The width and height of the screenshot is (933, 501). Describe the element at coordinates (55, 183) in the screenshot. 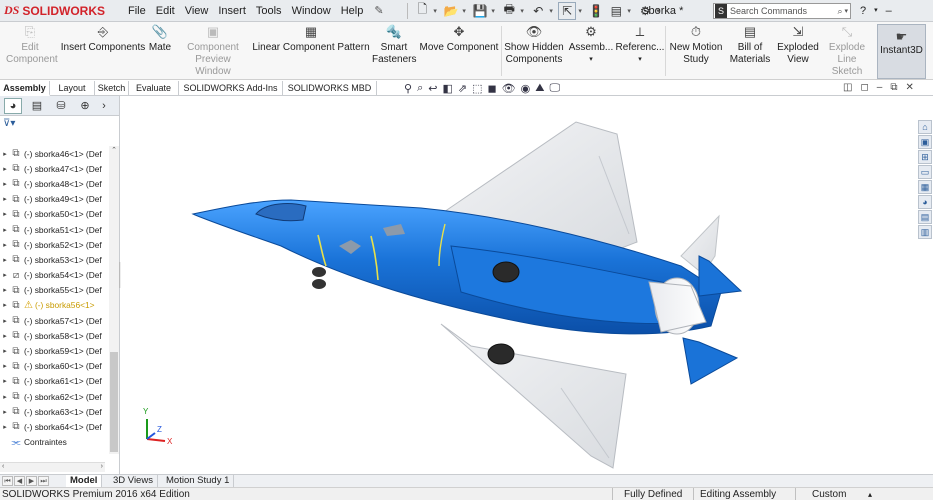

I see `tree-item: ▸ ⧉ (-) sborka48<1> (Def` at that location.